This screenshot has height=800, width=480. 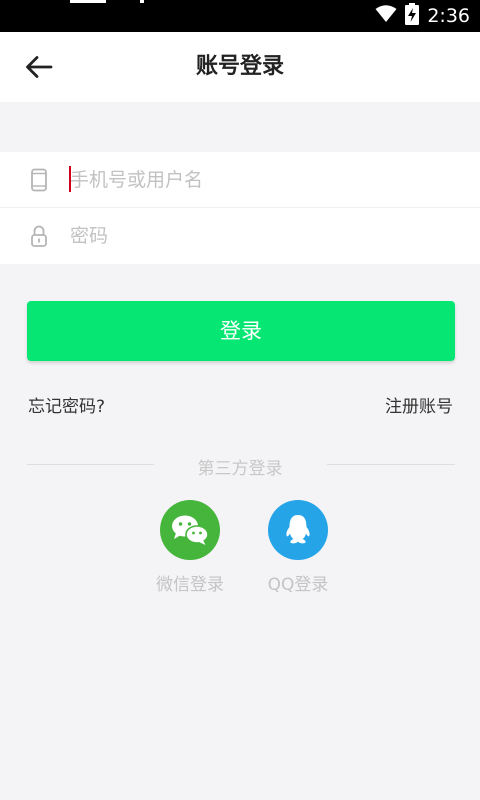 What do you see at coordinates (66, 404) in the screenshot?
I see `forgot-password-link: 忘记密码?` at bounding box center [66, 404].